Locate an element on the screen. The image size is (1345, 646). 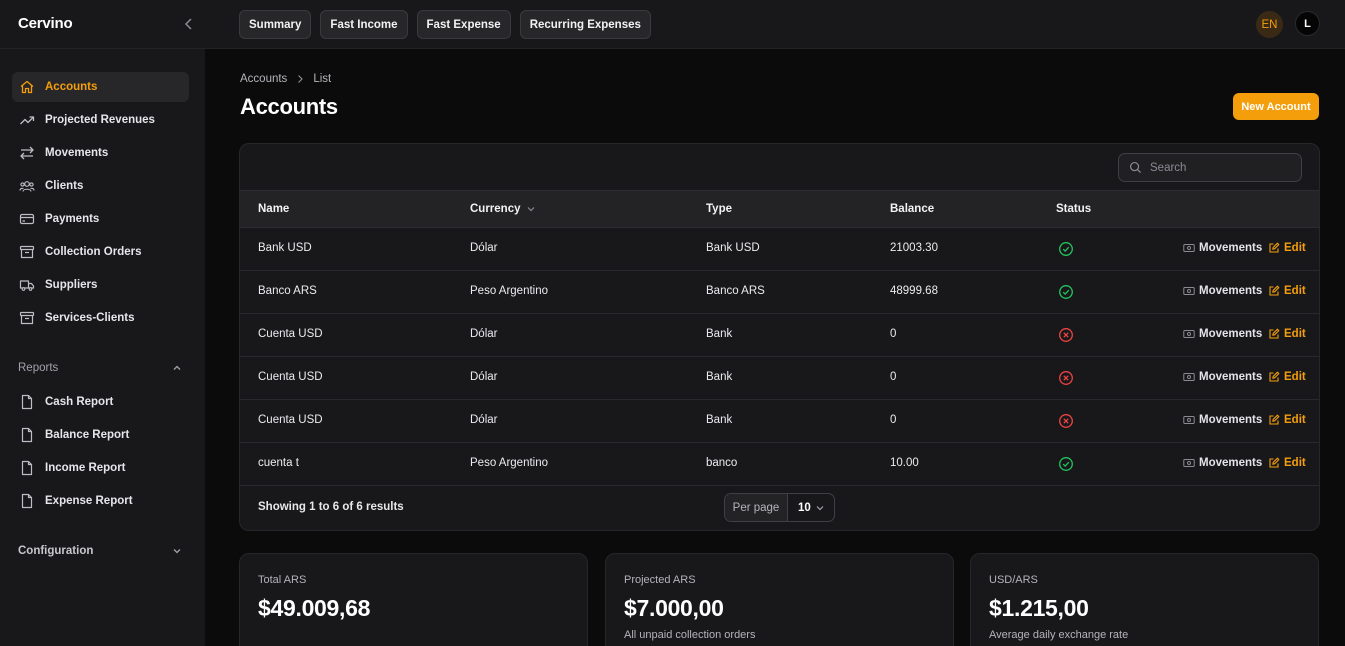
status-check-circle-icon is located at coordinates (1066, 464).